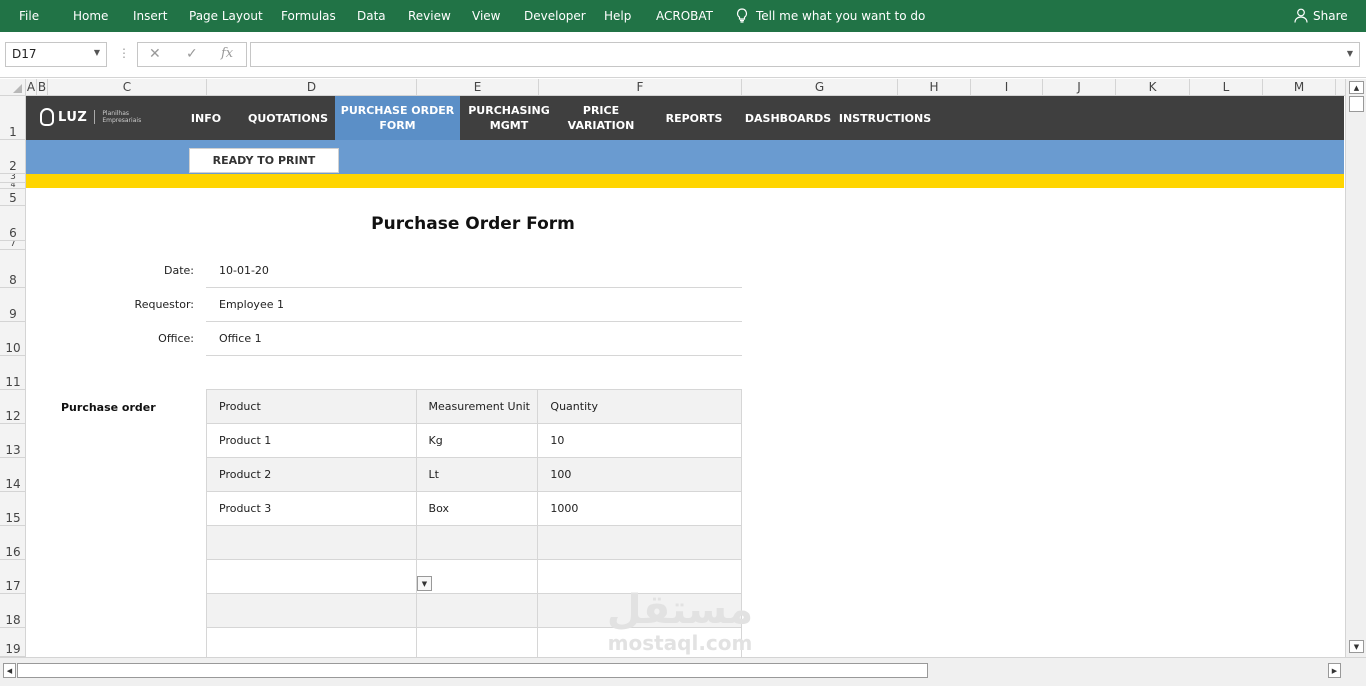 The image size is (1366, 686). Describe the element at coordinates (251, 304) in the screenshot. I see `requestor-value: Employee 1` at that location.